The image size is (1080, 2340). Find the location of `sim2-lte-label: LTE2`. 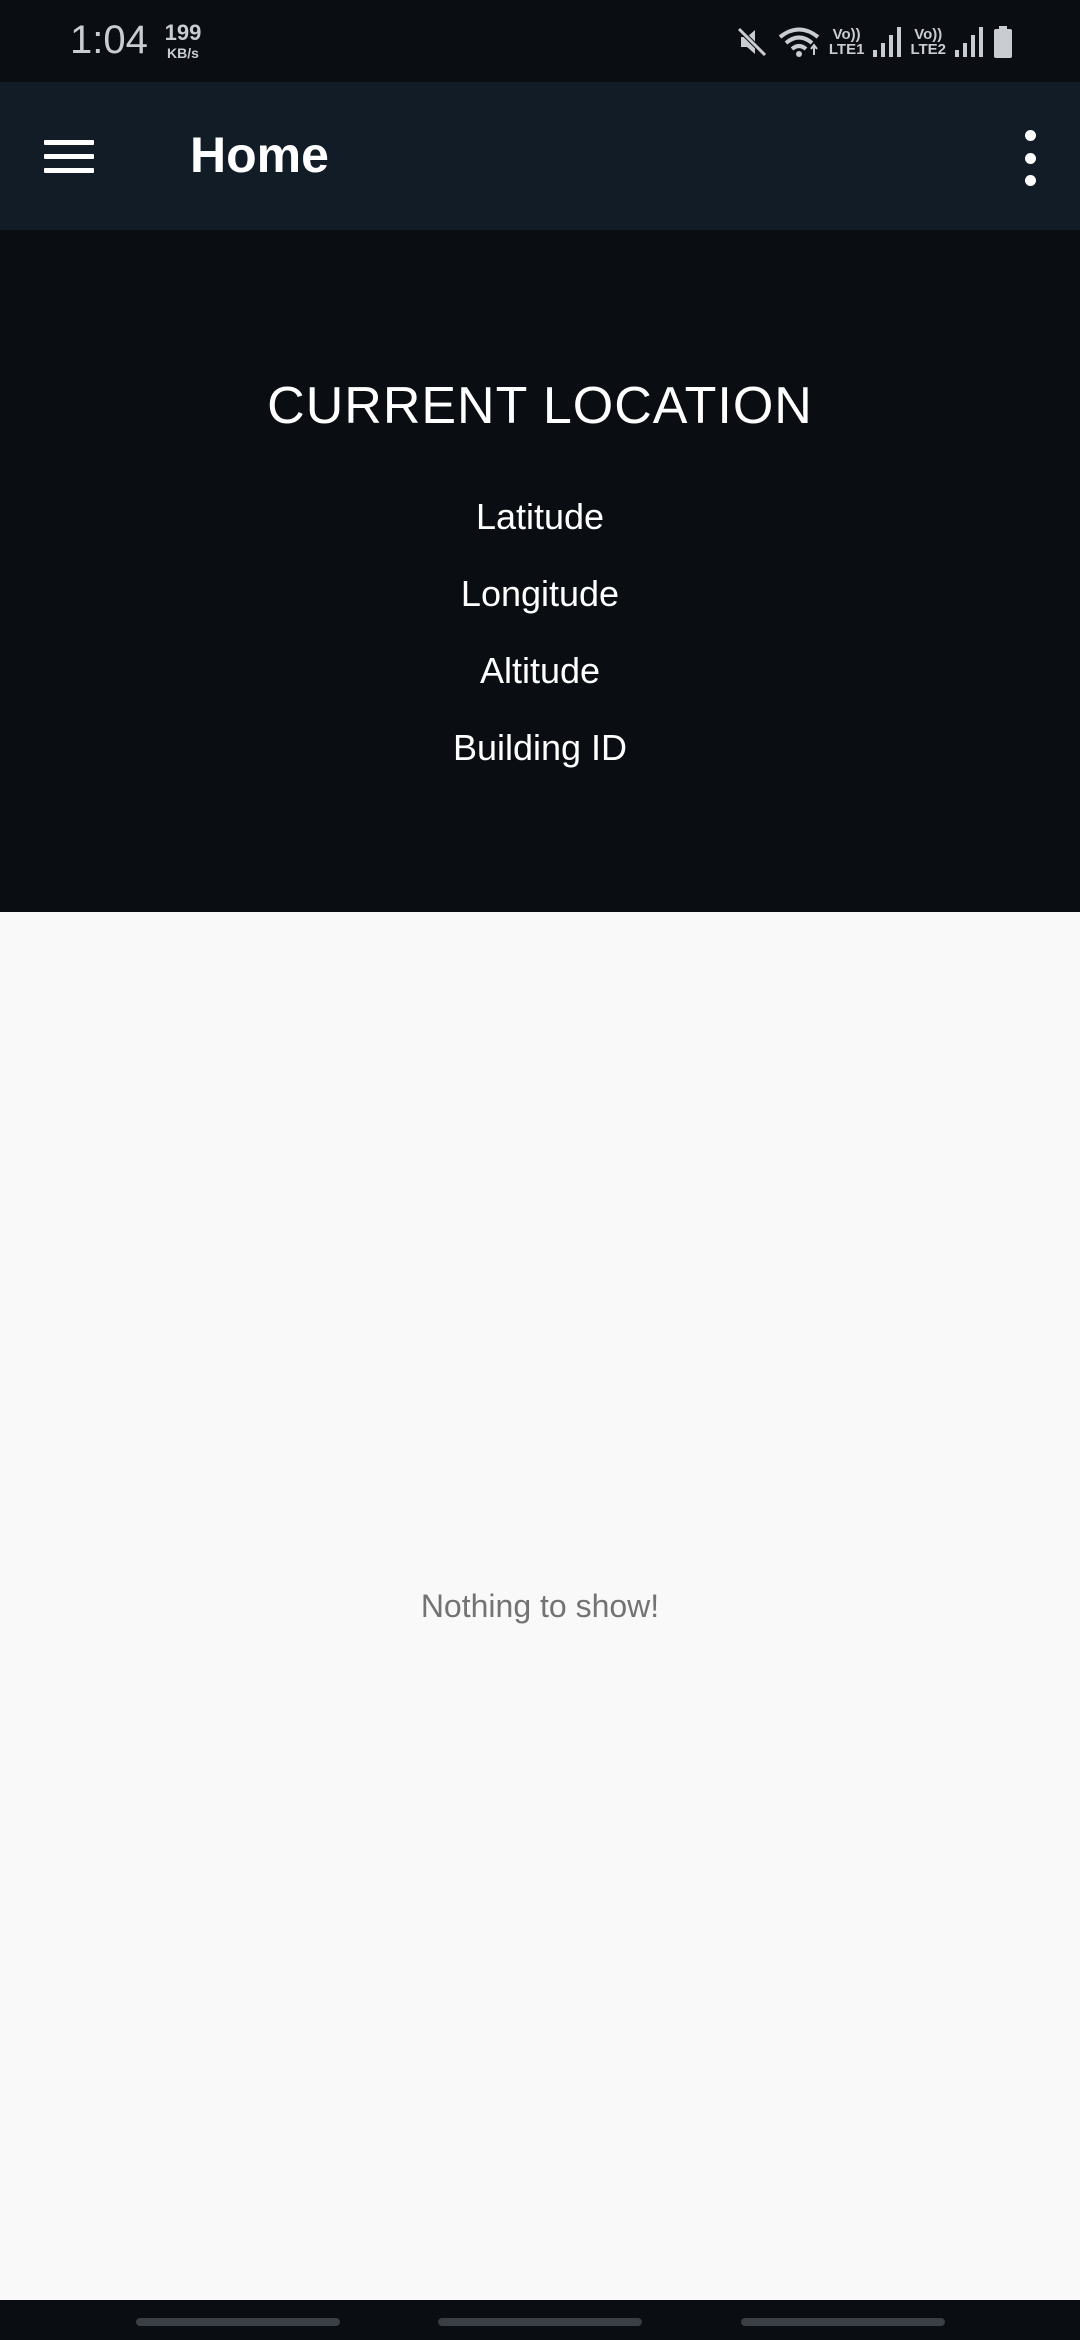

sim2-lte-label: LTE2 is located at coordinates (928, 49).